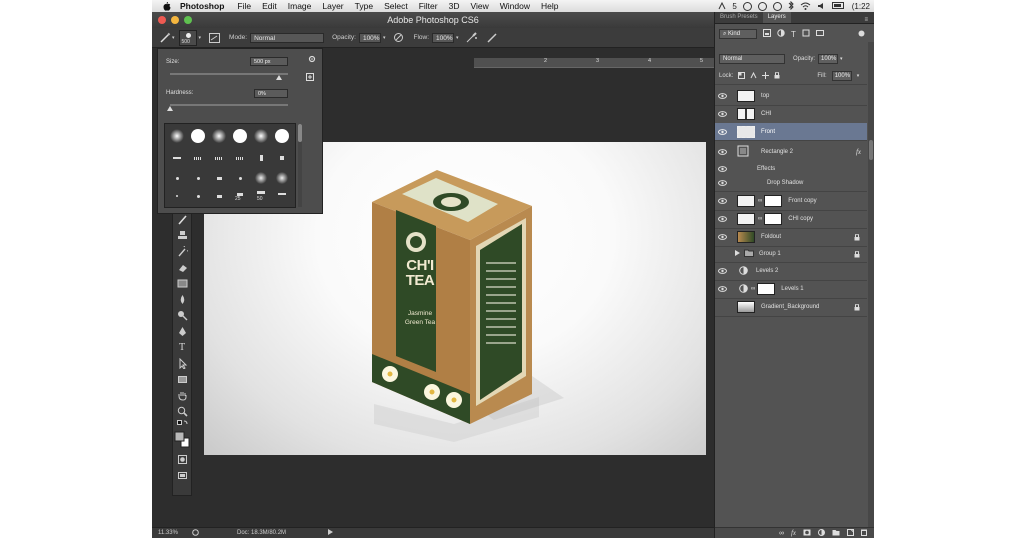  What do you see at coordinates (793, 533) in the screenshot?
I see `add-layer-style-icon: fx` at bounding box center [793, 533].